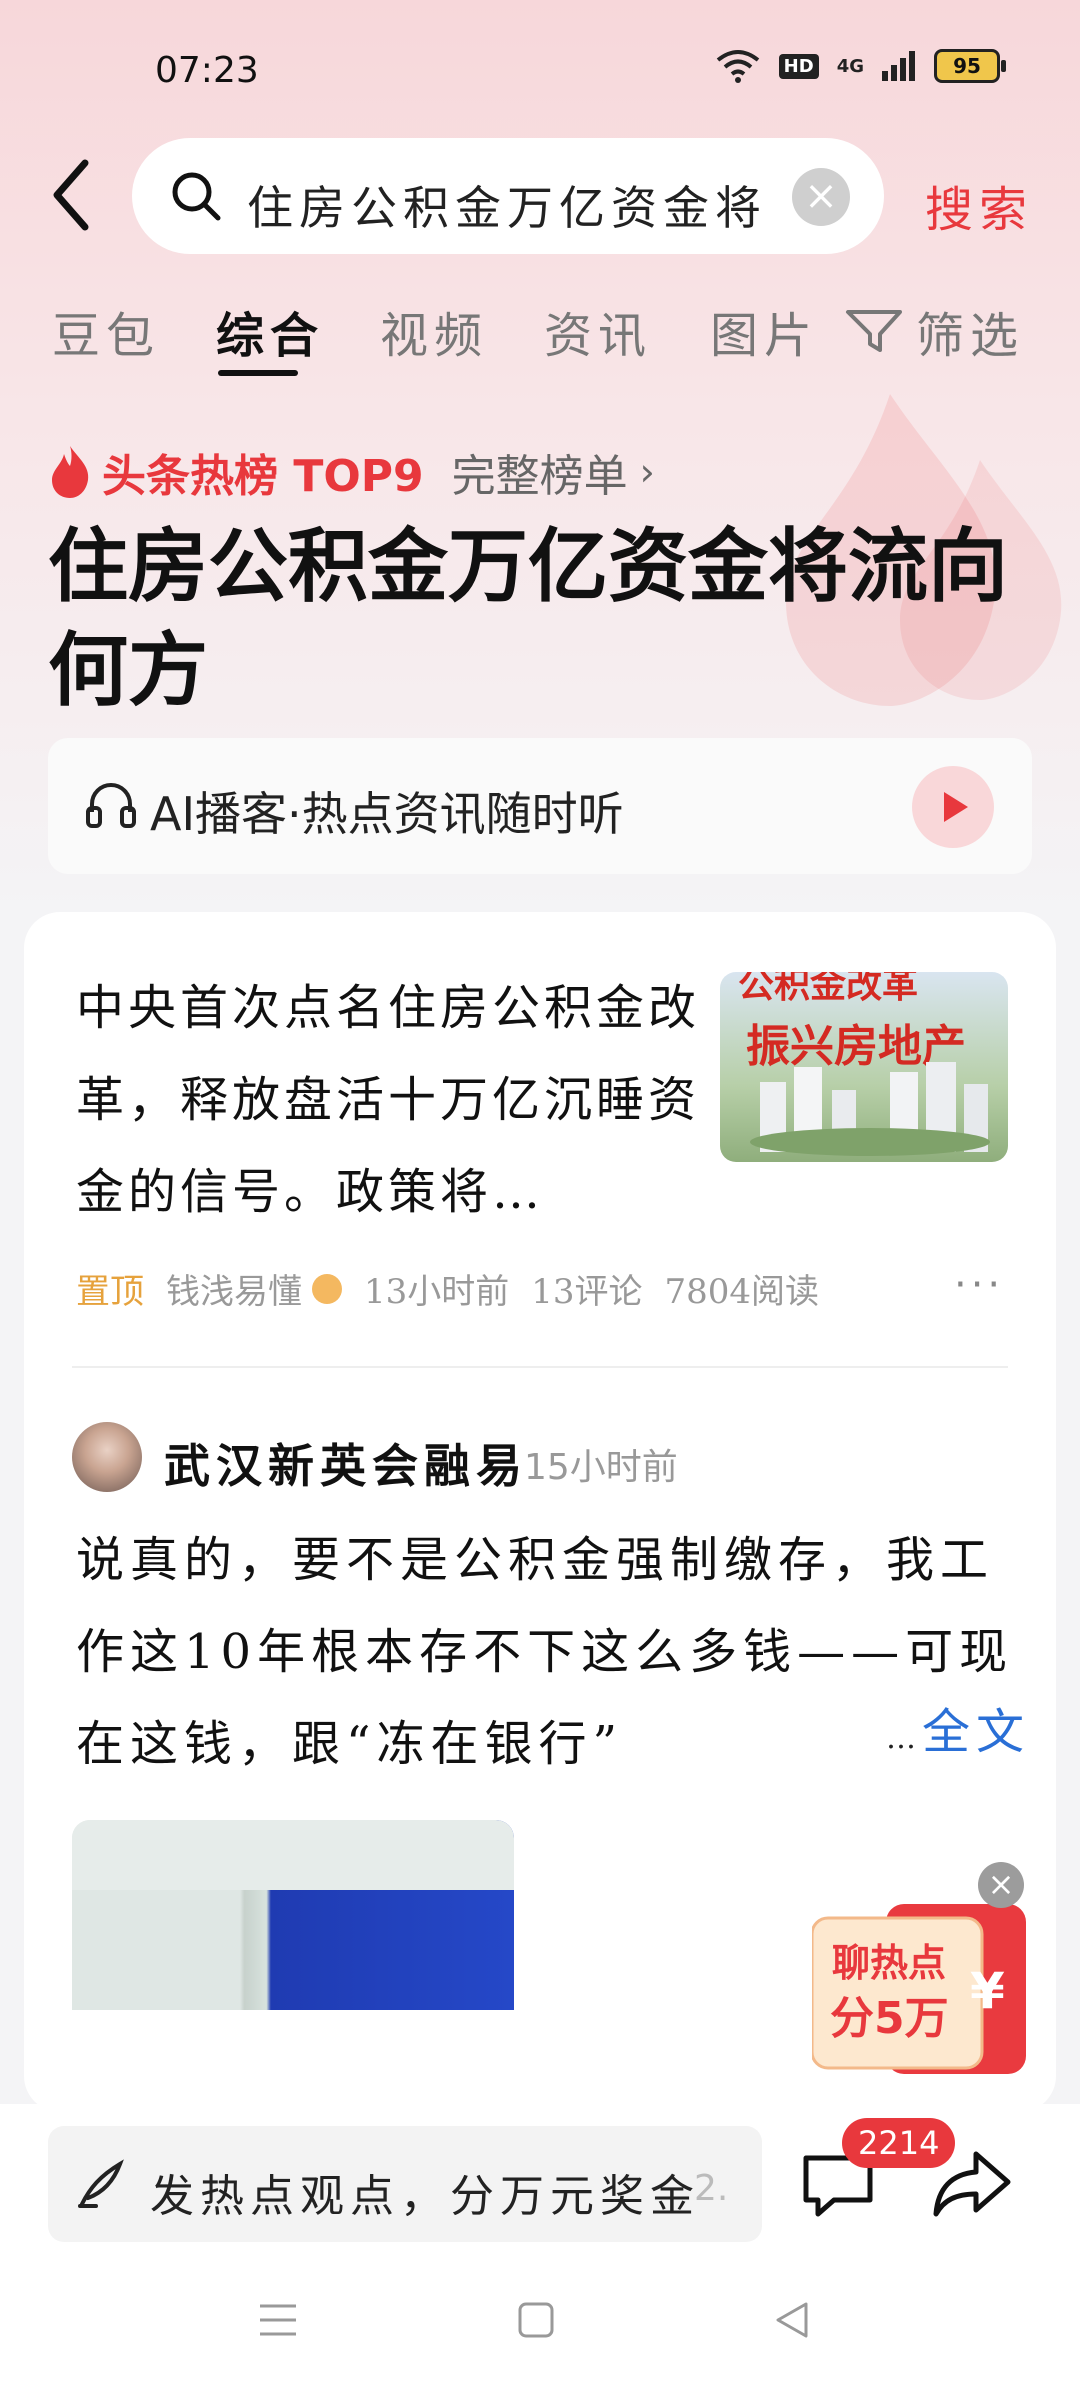 The image size is (1080, 2400). Describe the element at coordinates (278, 2320) in the screenshot. I see `menu-nav-icon` at that location.